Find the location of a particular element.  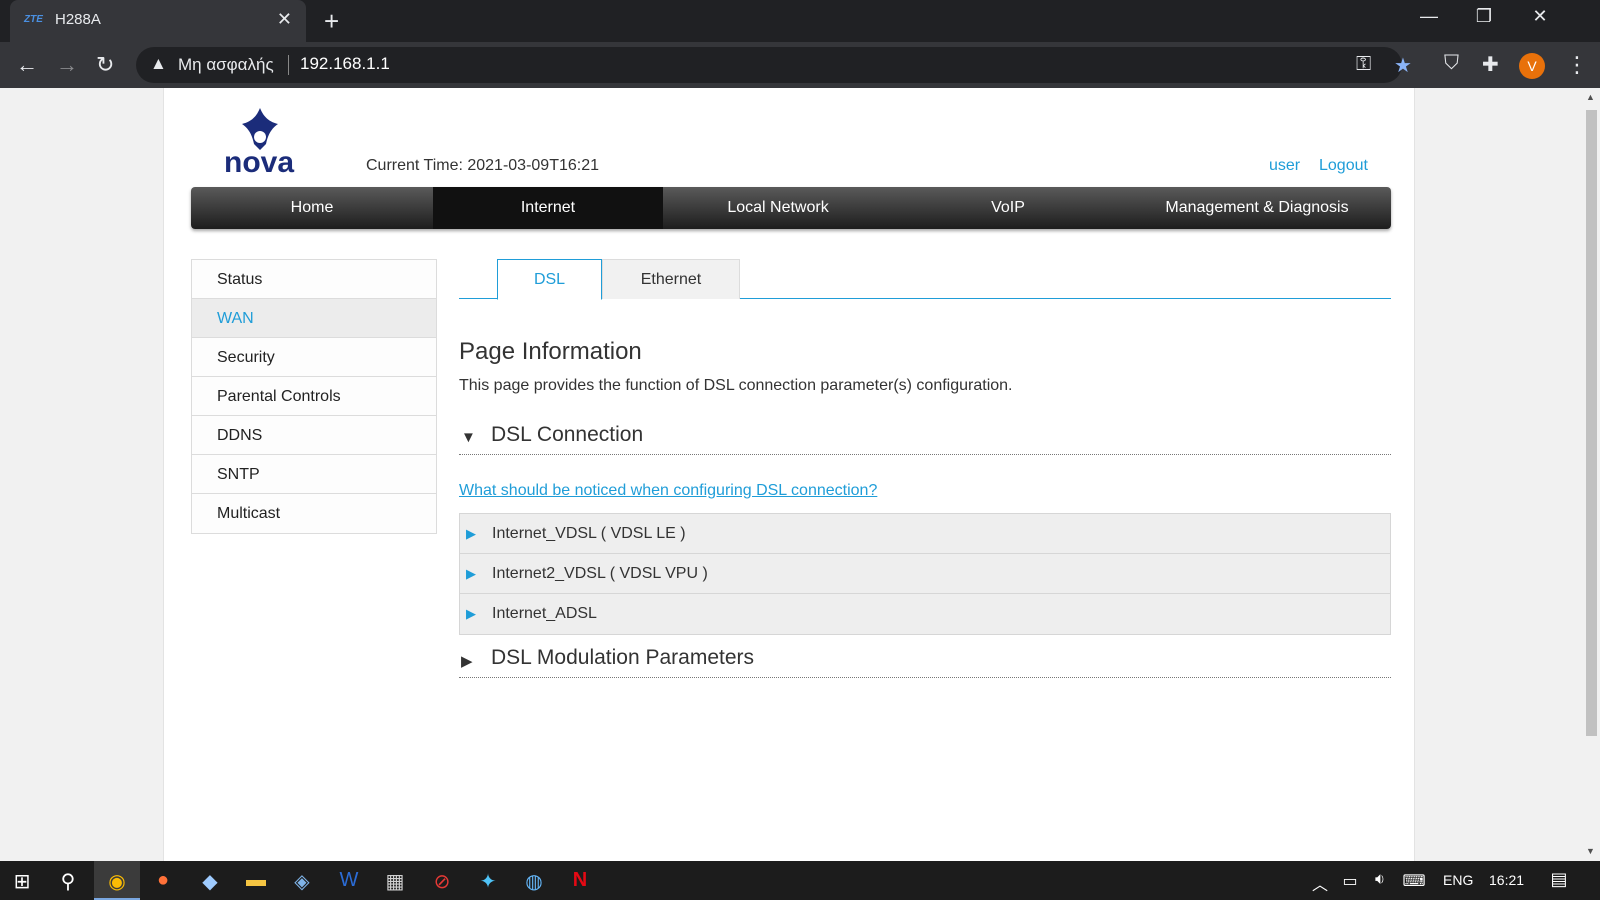

tab-dsl: DSL is located at coordinates (549, 279).